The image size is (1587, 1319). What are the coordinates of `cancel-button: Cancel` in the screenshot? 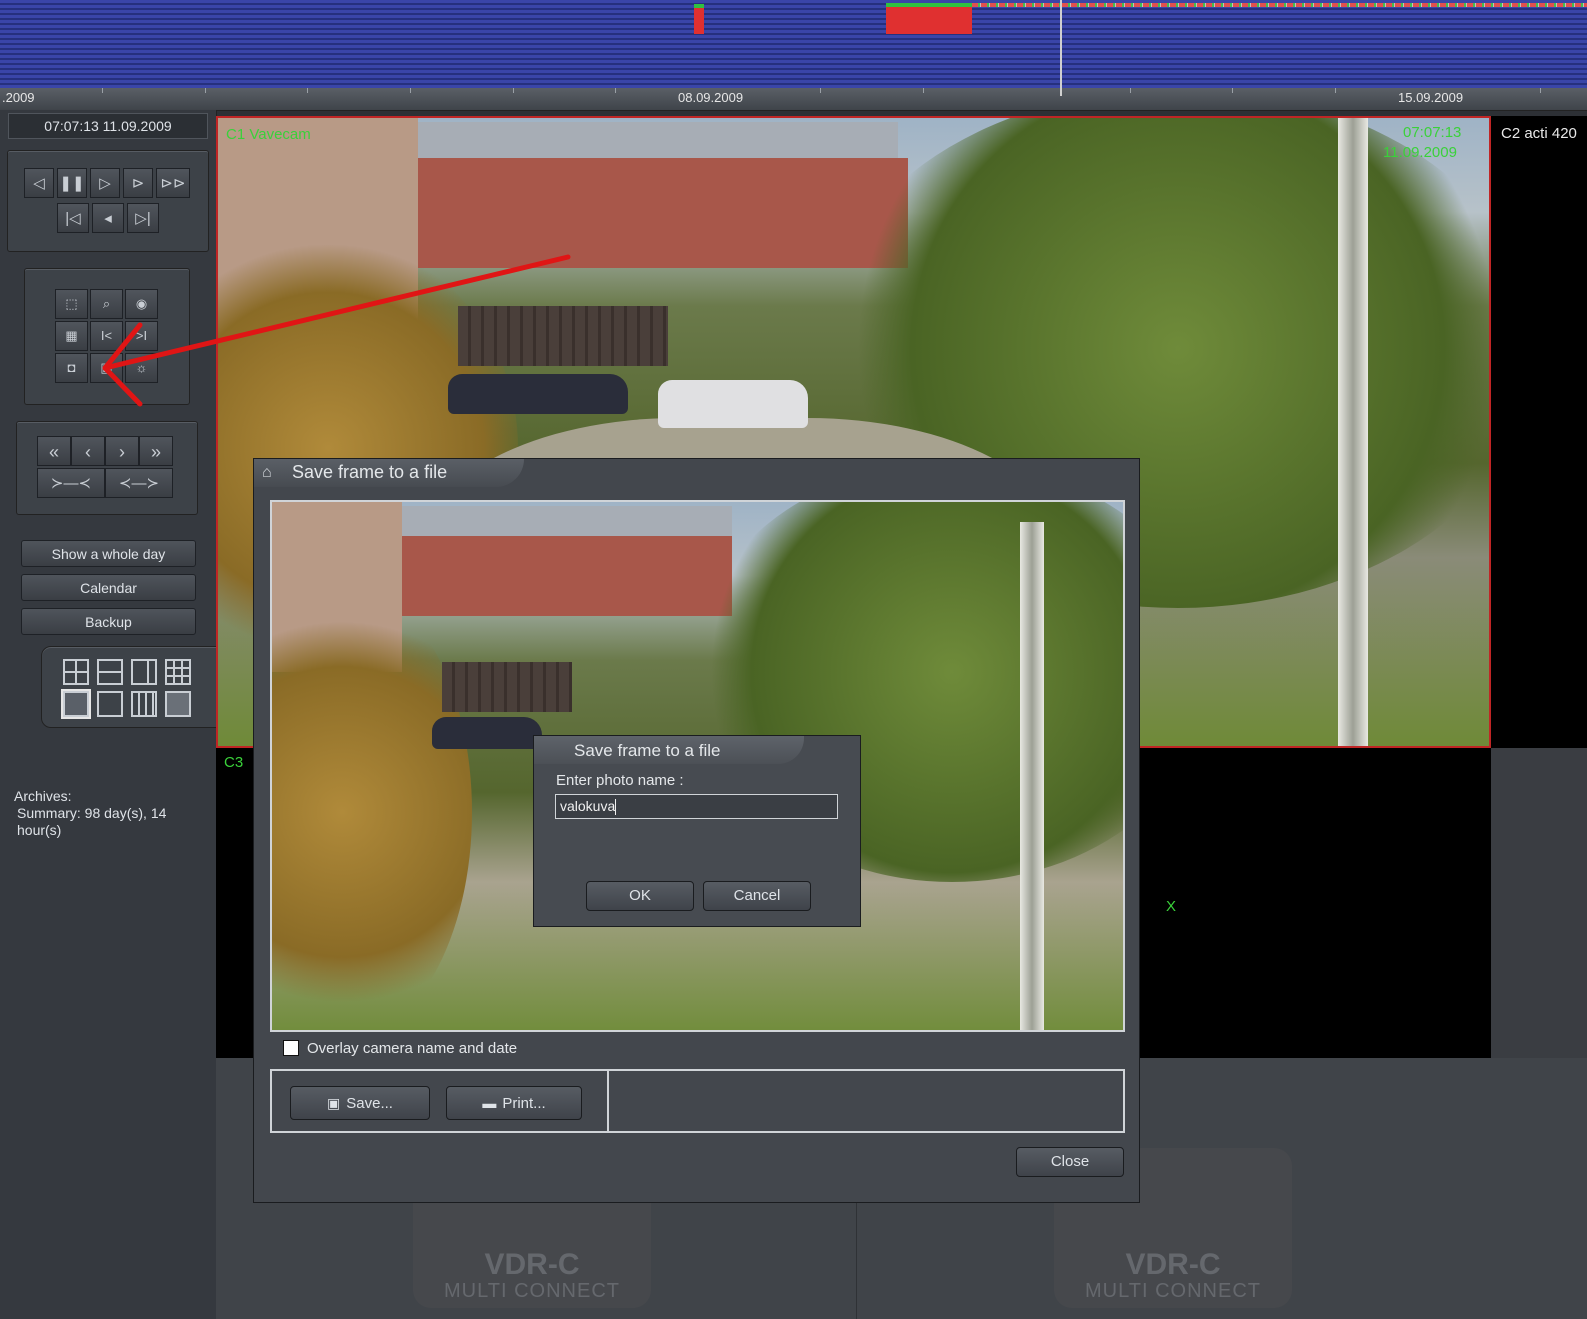 It's located at (757, 896).